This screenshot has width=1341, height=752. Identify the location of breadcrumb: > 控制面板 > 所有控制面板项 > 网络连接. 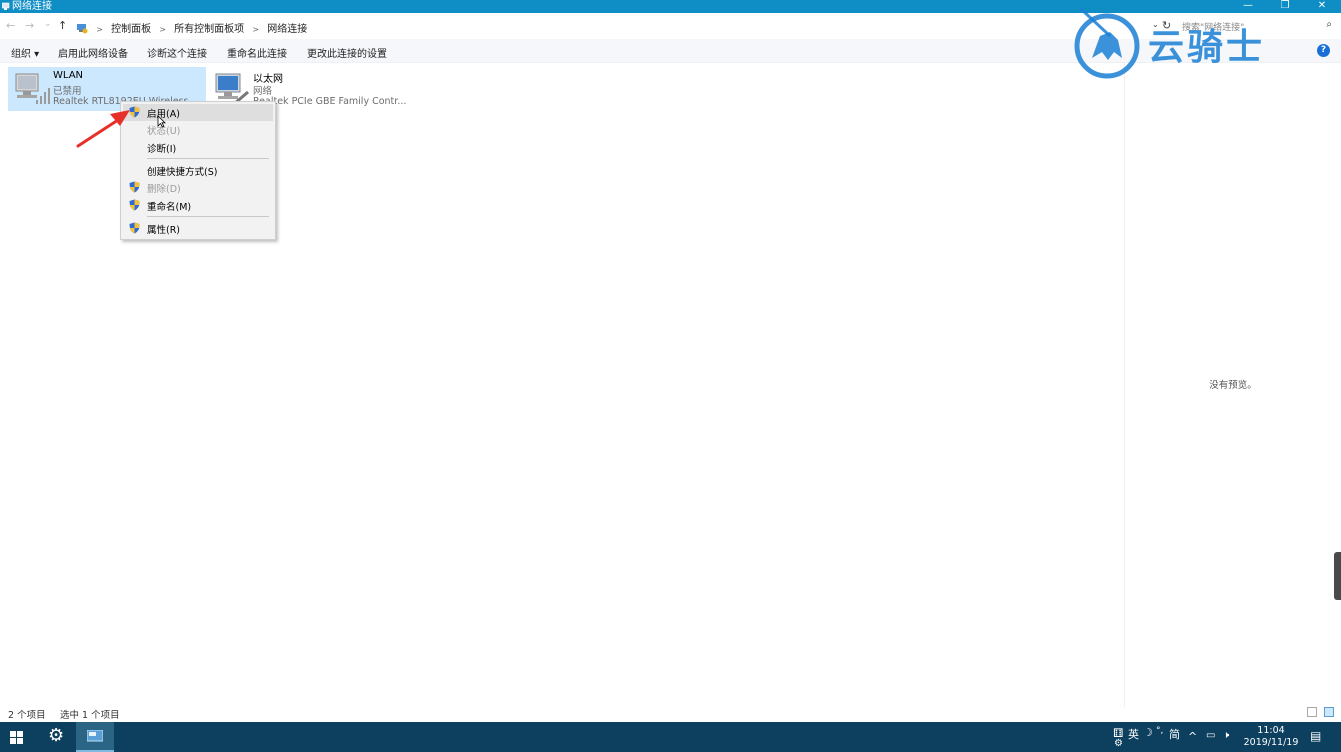
(191, 27).